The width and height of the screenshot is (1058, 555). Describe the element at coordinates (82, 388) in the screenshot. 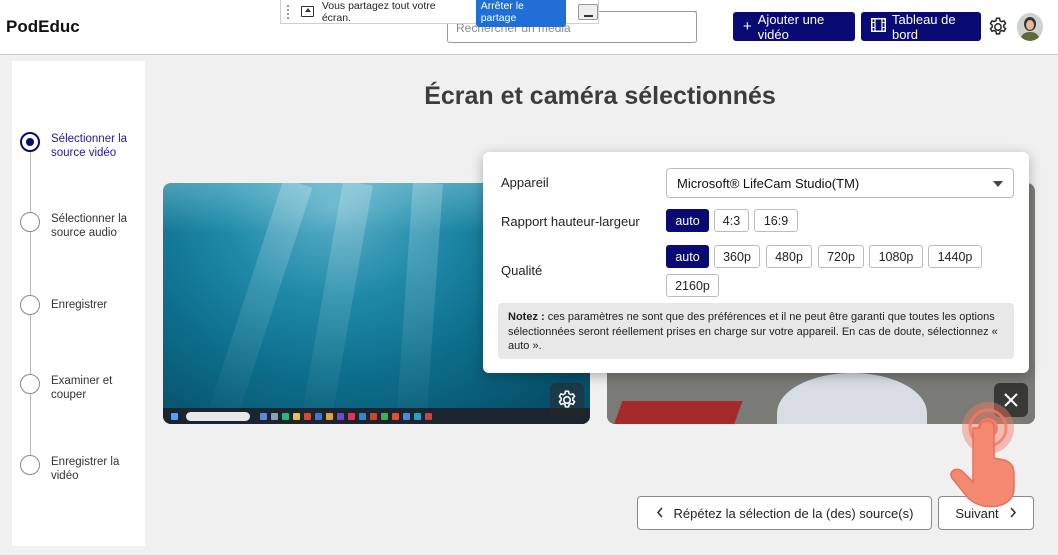

I see `step-label: Examiner et couper` at that location.